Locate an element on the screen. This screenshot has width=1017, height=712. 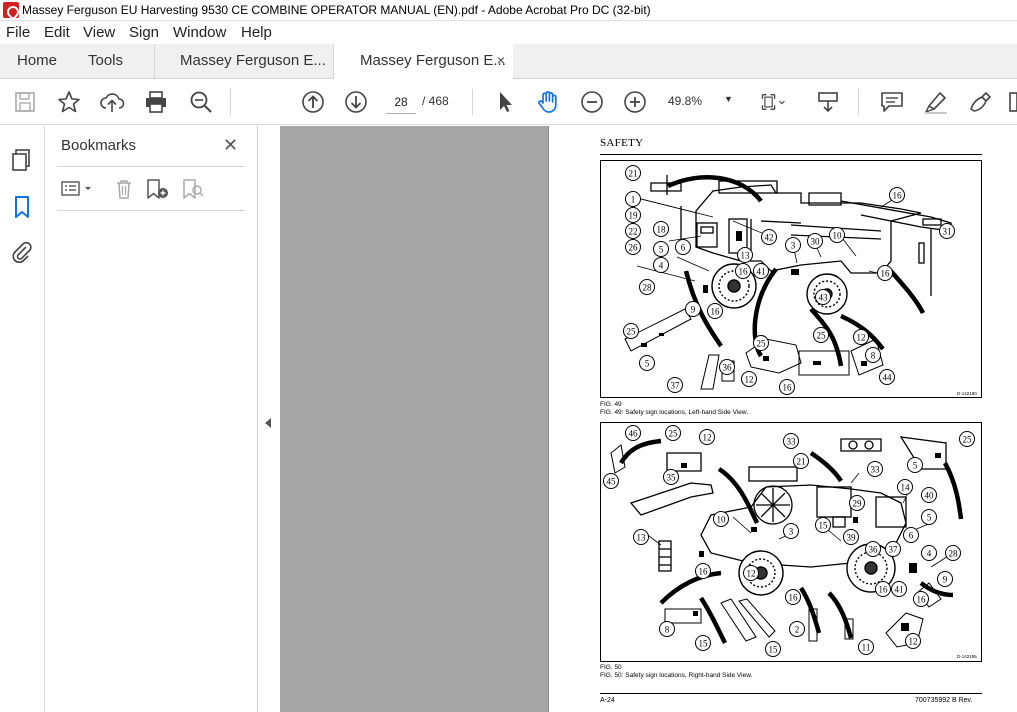
svg-text: 26 is located at coordinates (634, 248).